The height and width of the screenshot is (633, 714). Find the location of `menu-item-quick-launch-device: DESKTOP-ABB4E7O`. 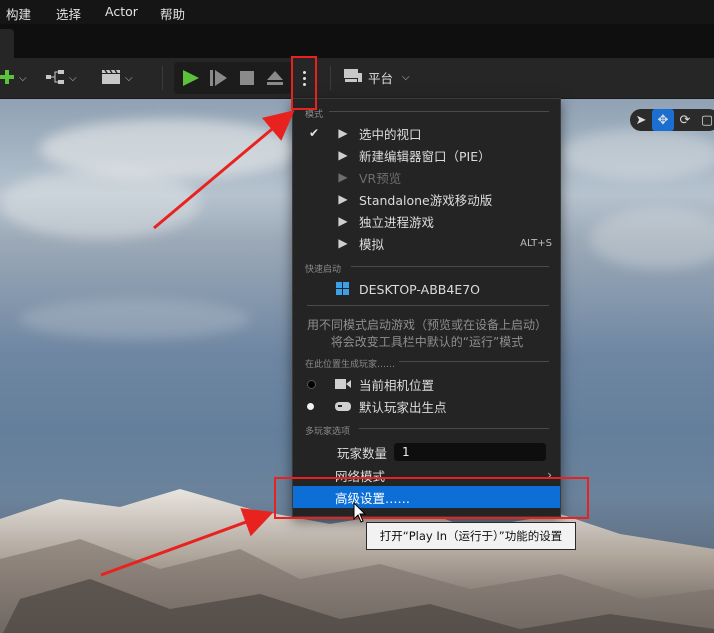

menu-item-quick-launch-device: DESKTOP-ABB4E7O is located at coordinates (426, 289).